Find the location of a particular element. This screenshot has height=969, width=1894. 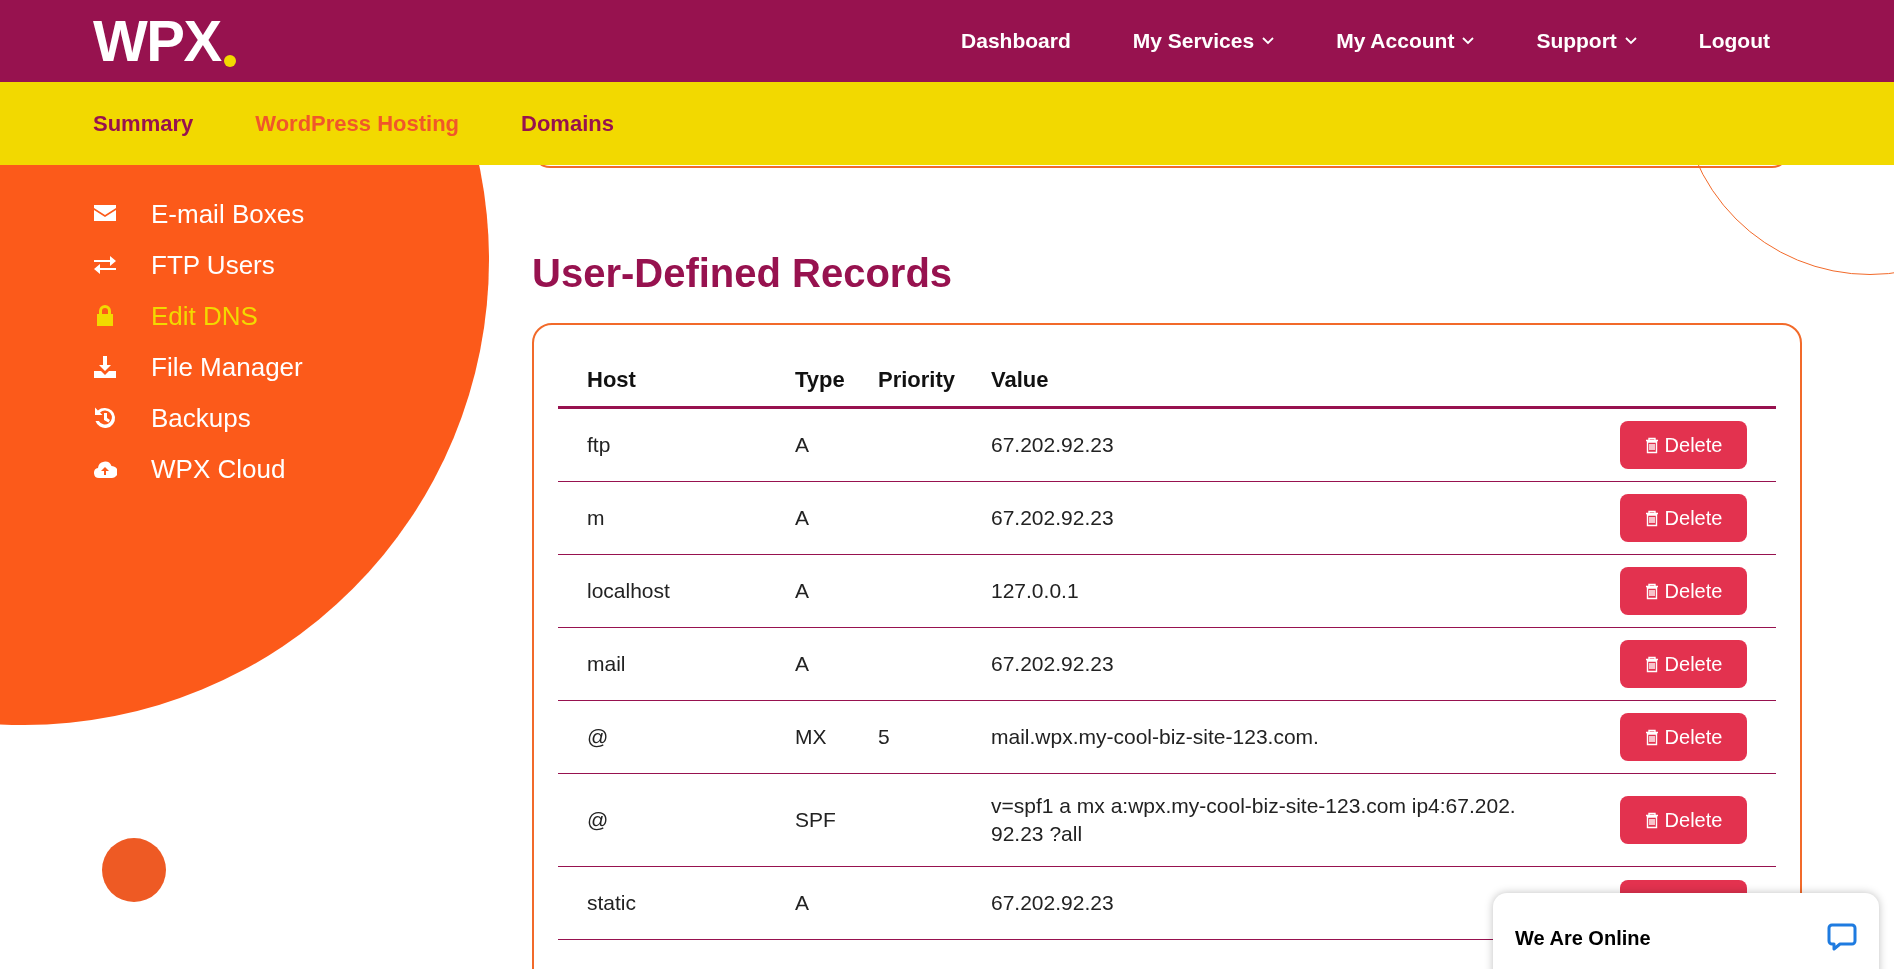

nav-link: My Account is located at coordinates (1405, 41).